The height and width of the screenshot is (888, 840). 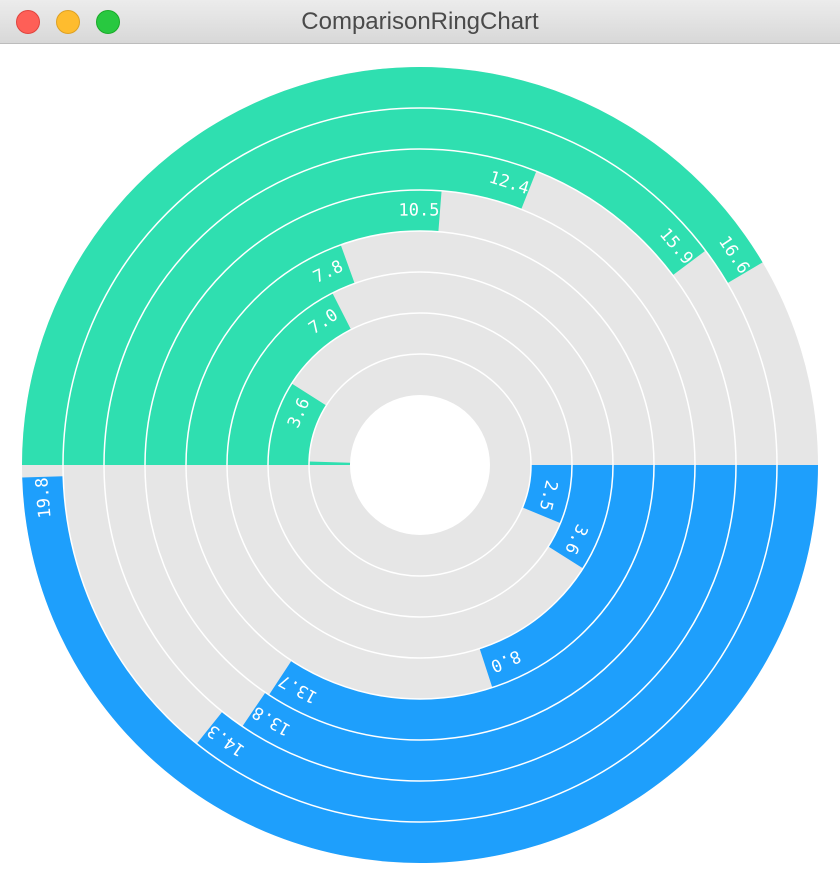 I want to click on top-series-label-4: 10.5, so click(x=418, y=210).